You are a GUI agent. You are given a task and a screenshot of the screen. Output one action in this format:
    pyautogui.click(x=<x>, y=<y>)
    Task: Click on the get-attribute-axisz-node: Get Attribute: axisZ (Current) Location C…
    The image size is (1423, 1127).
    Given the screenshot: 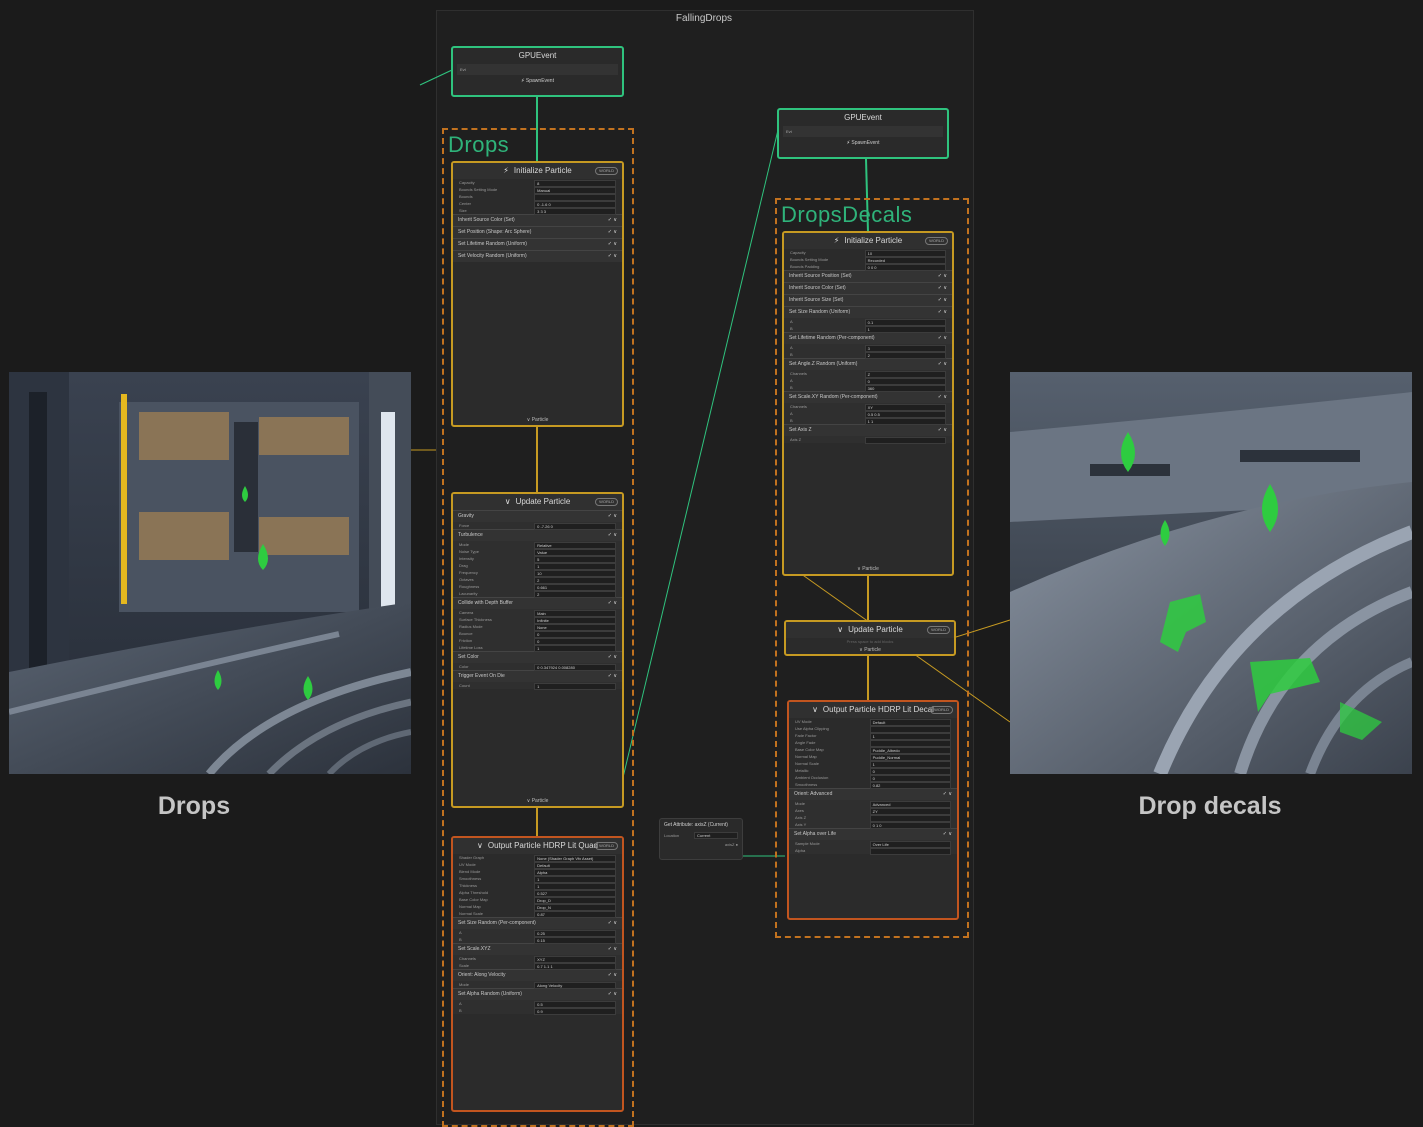 What is the action you would take?
    pyautogui.click(x=701, y=839)
    